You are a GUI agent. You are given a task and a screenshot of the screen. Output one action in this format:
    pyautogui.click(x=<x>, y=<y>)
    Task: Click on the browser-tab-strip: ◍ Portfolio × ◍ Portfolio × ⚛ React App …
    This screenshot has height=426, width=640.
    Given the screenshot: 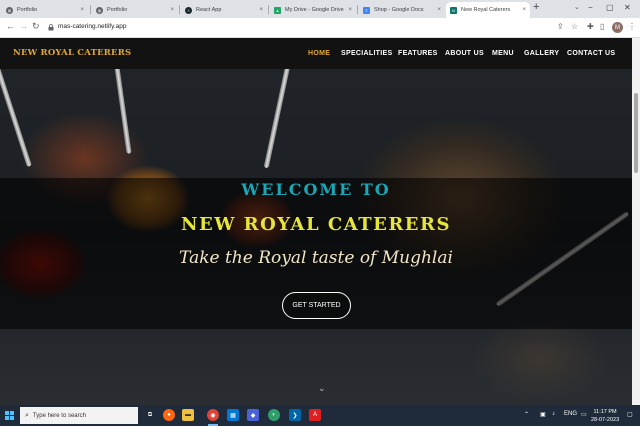 What is the action you would take?
    pyautogui.click(x=320, y=9)
    